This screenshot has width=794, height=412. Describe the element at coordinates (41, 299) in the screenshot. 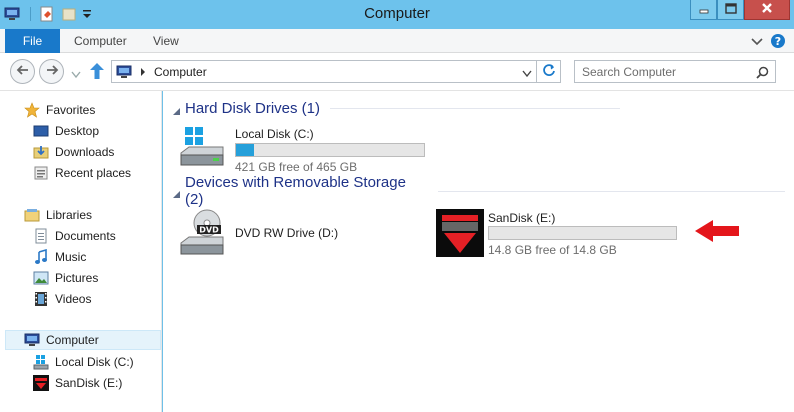

I see `videos-icon` at that location.